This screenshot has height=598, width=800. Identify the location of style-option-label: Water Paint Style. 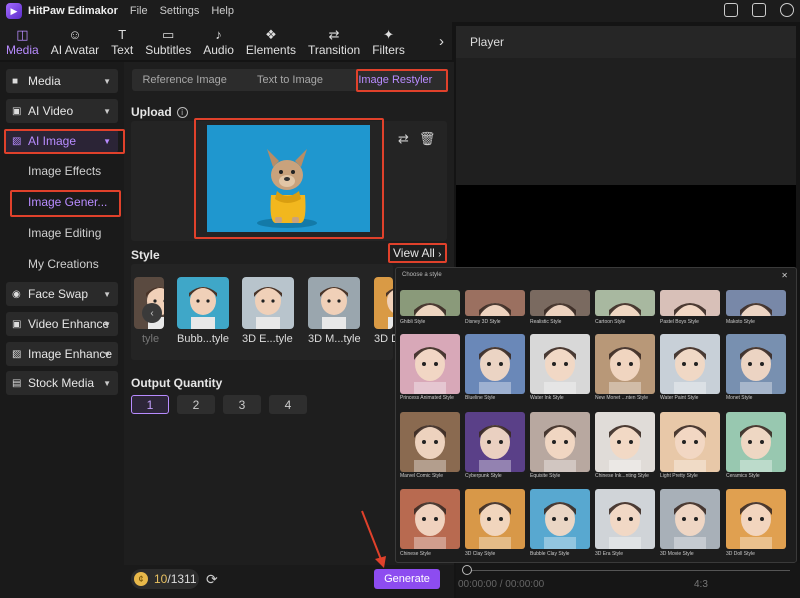
(679, 398).